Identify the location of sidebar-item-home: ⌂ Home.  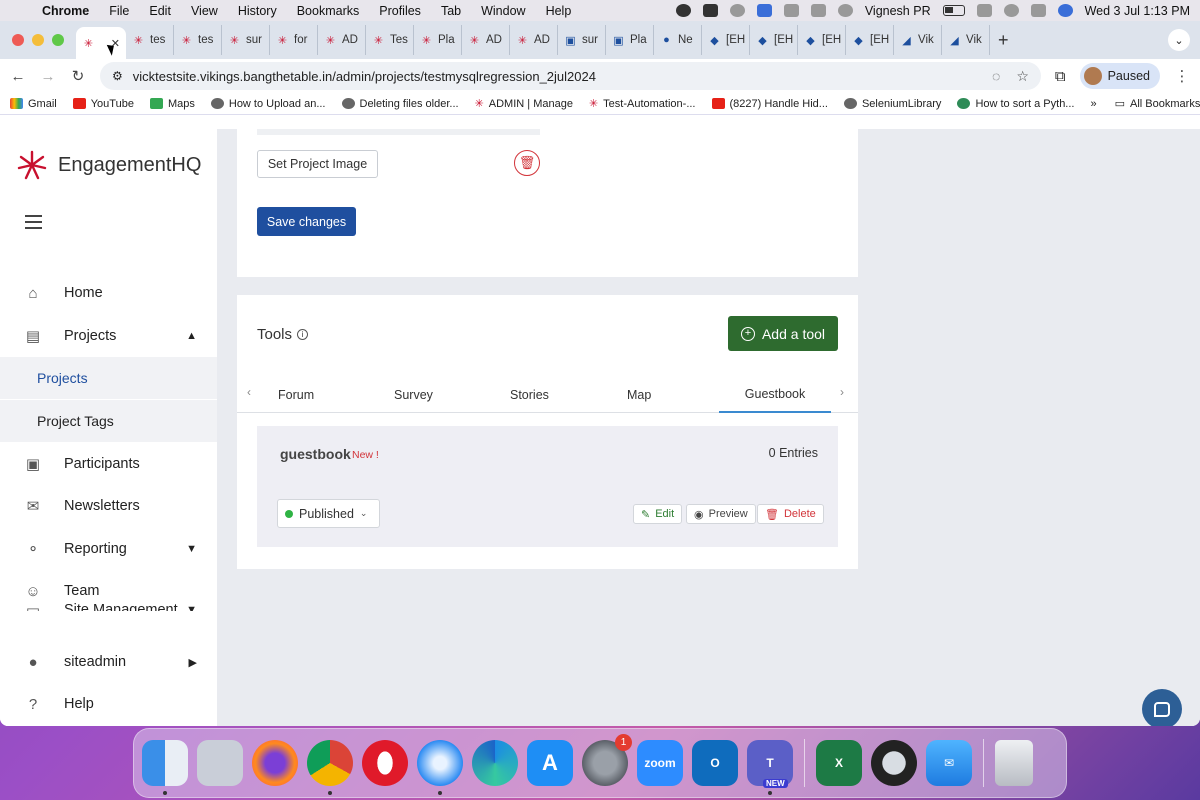
(108, 293).